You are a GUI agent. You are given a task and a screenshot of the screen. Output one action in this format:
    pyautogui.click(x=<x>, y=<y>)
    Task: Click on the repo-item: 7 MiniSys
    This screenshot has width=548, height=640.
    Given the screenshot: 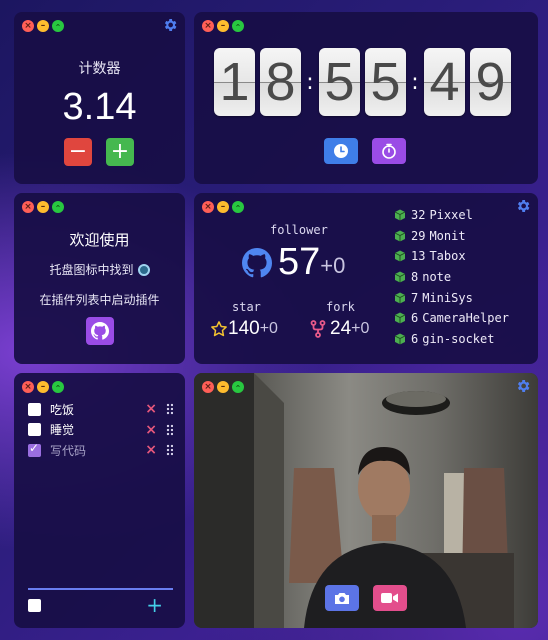 What is the action you would take?
    pyautogui.click(x=451, y=297)
    